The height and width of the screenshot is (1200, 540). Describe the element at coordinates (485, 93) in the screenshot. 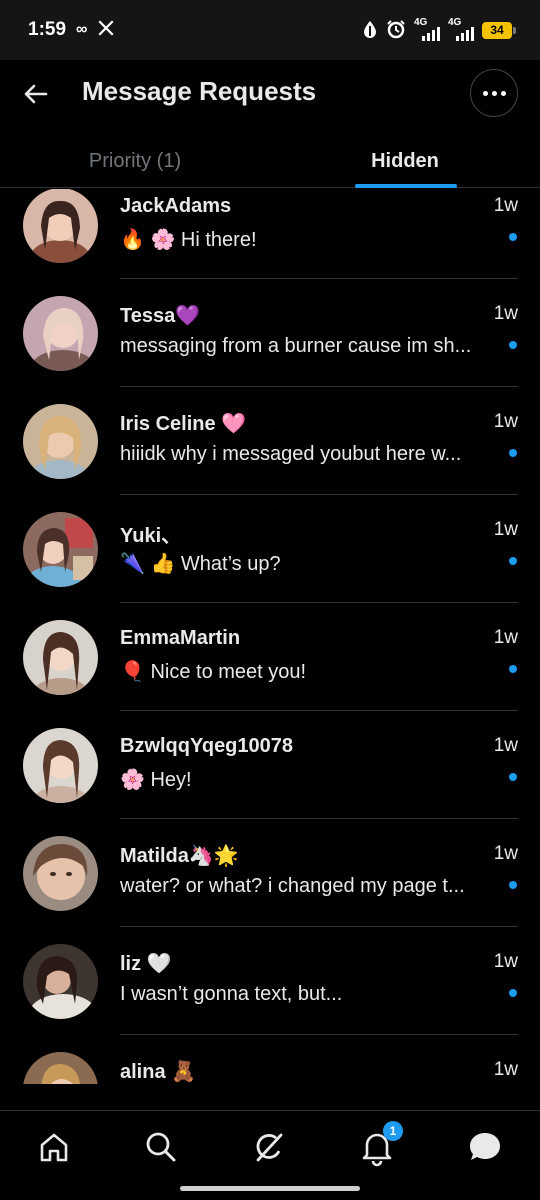

I see `more-dot-icon` at that location.